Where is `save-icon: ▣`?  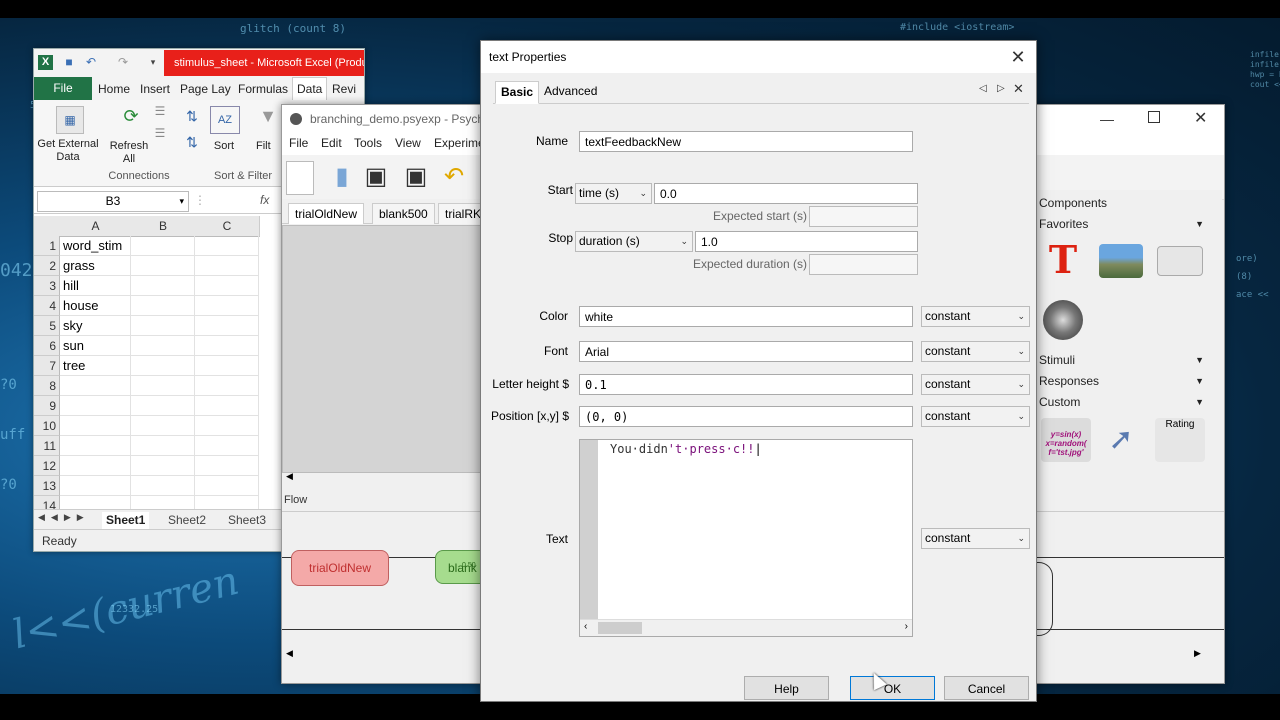
save-icon: ▣ is located at coordinates (376, 177).